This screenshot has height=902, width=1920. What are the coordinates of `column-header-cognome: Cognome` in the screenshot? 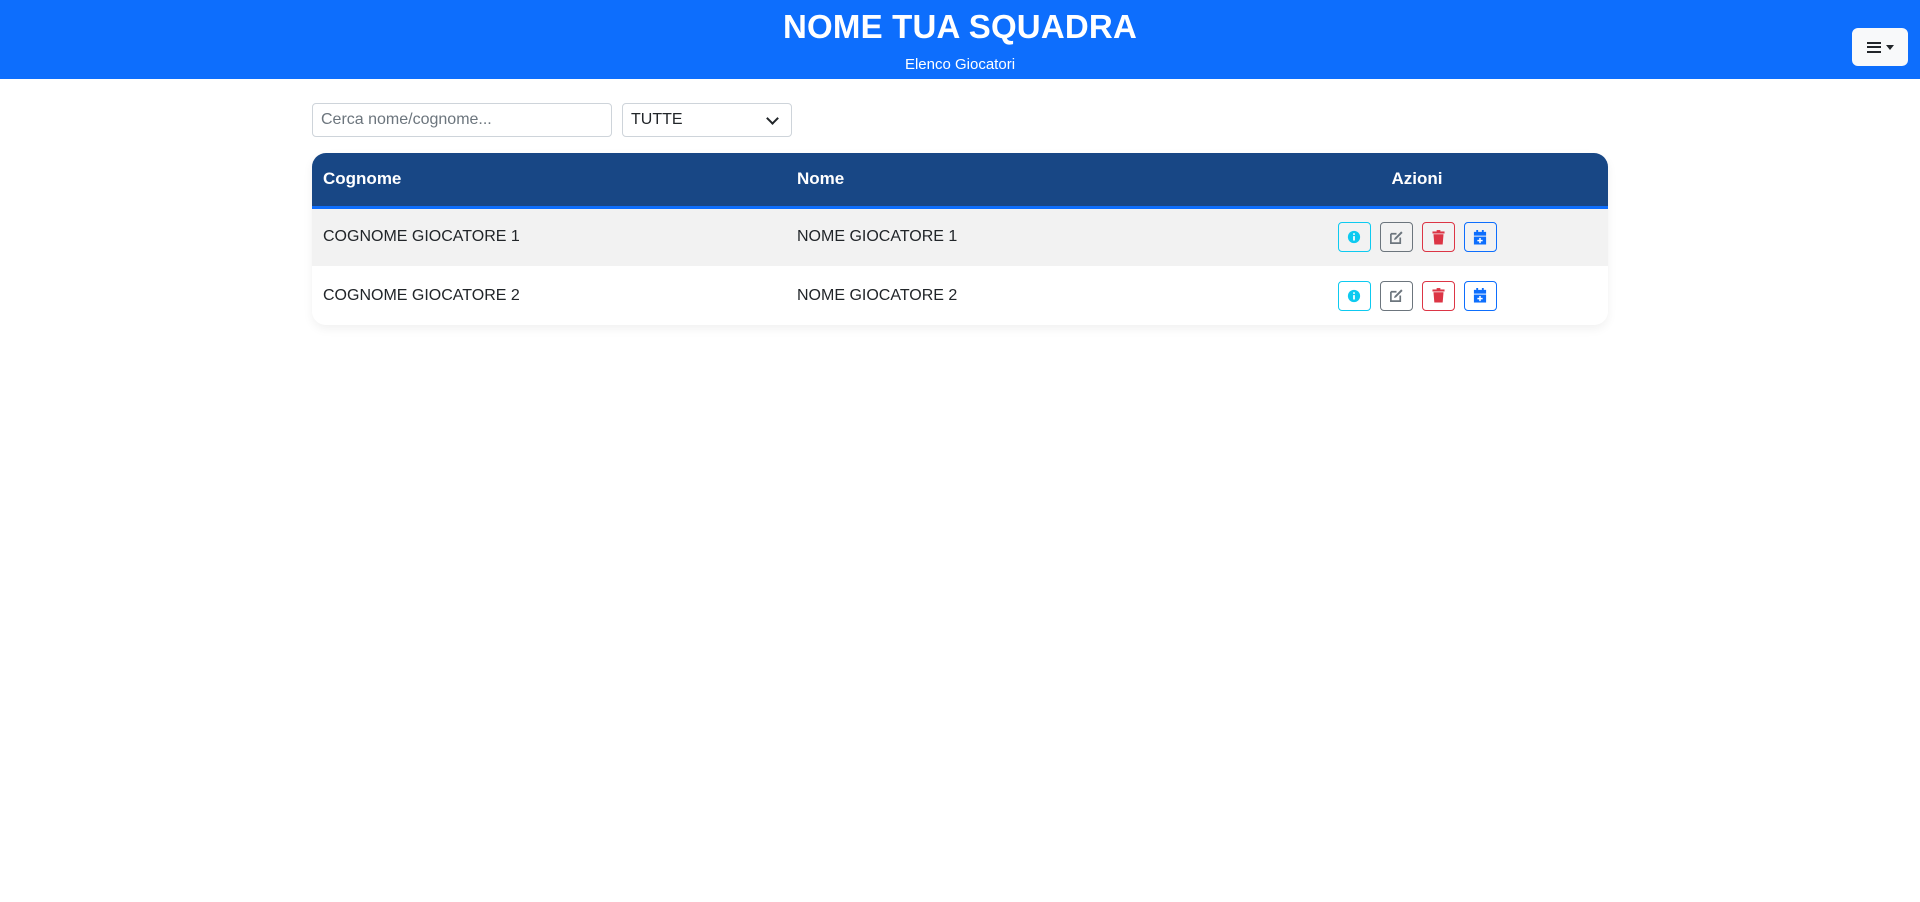 It's located at (362, 179).